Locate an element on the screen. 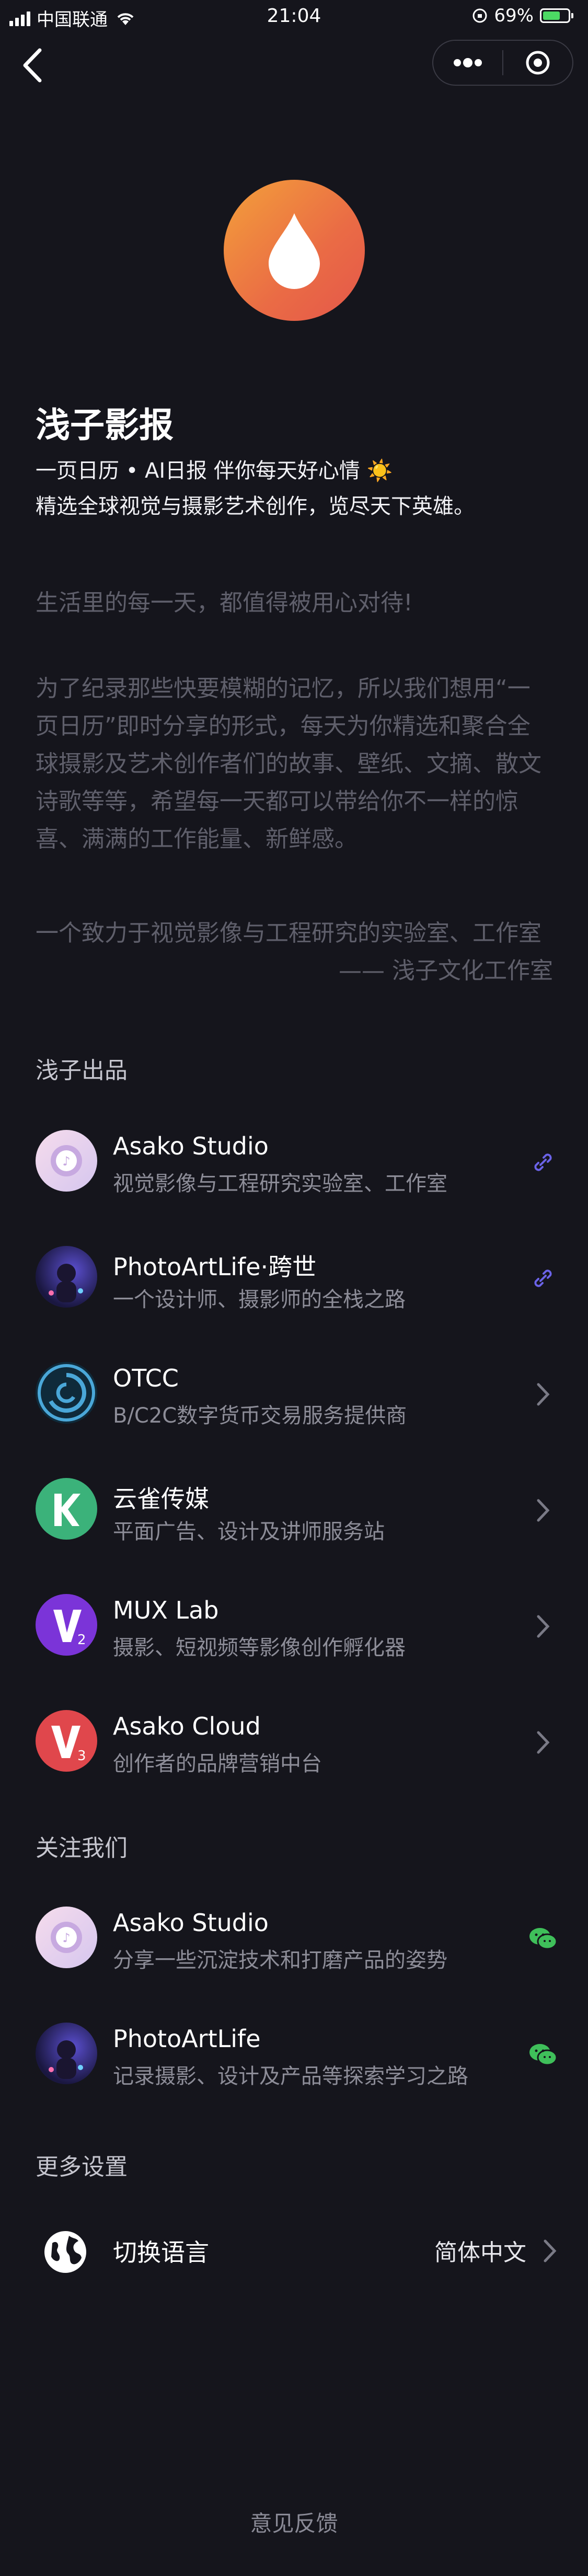  target-circle-icon is located at coordinates (538, 63).